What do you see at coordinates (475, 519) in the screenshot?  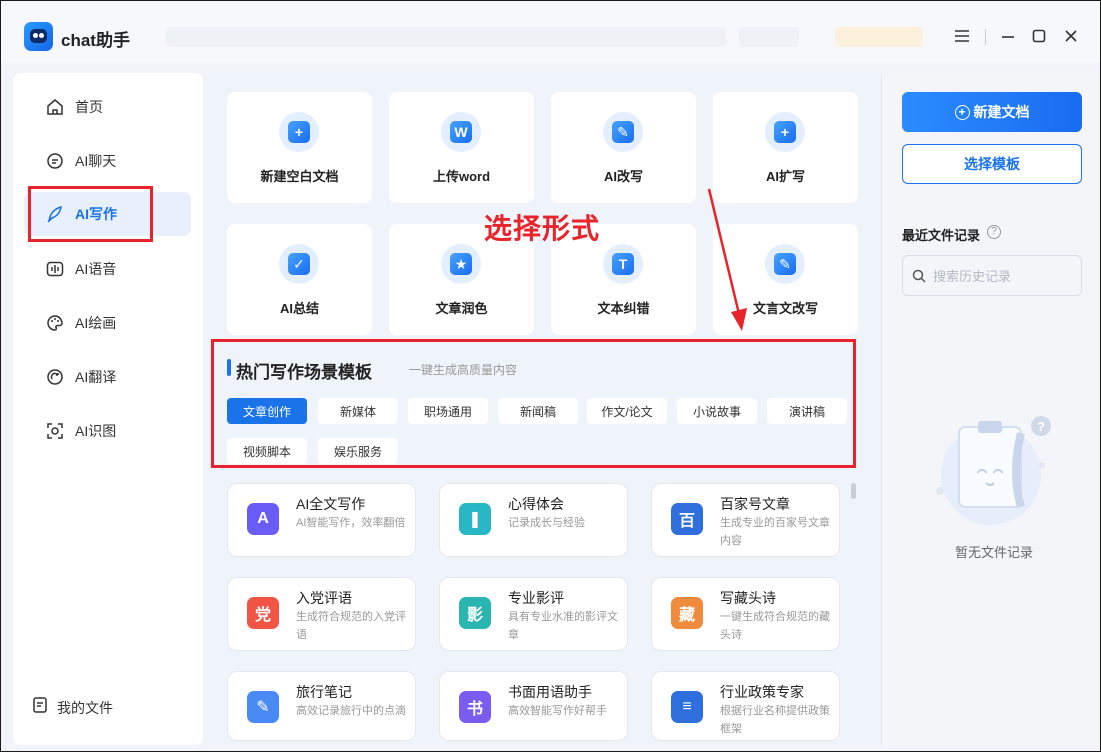 I see `notebook-icon: ❚` at bounding box center [475, 519].